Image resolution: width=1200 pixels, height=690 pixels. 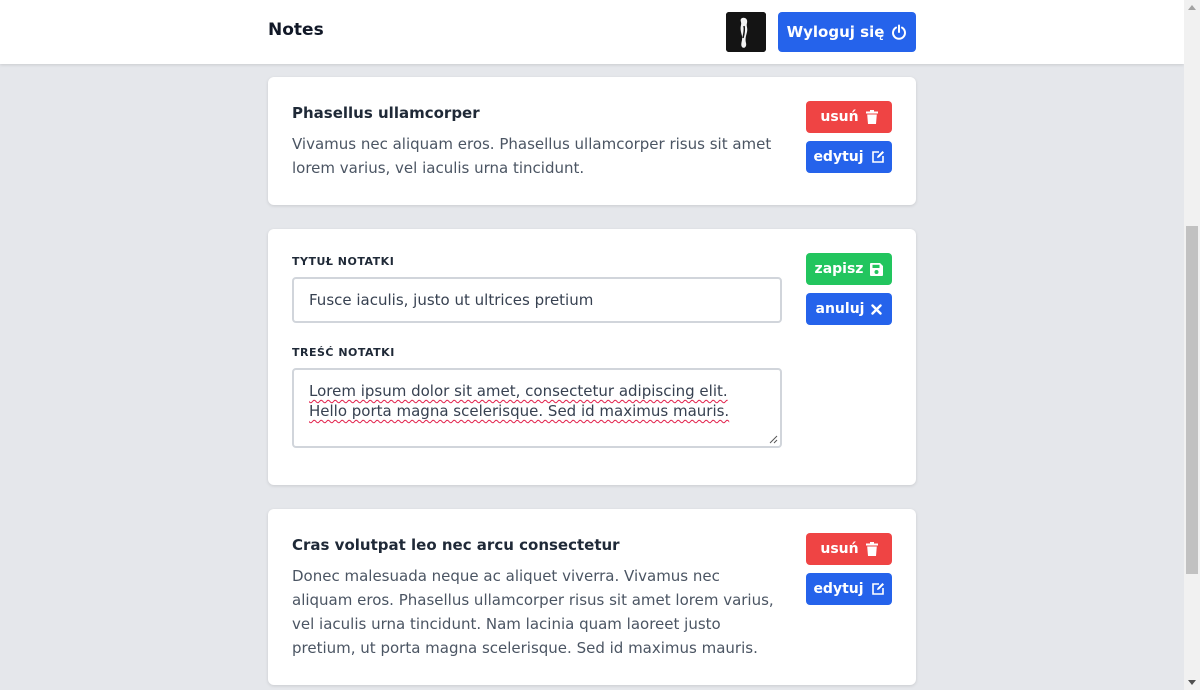 I want to click on save-label: zapisz, so click(x=839, y=269).